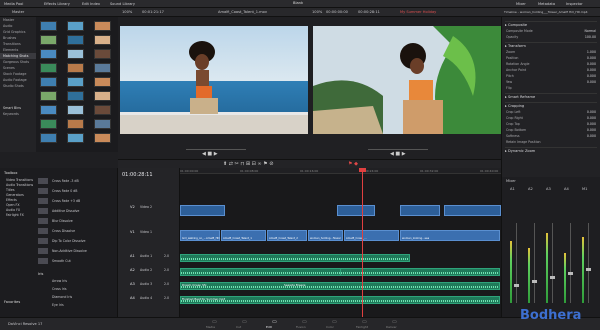  I want to click on effects-category: Video Transitions, so click(19, 180).